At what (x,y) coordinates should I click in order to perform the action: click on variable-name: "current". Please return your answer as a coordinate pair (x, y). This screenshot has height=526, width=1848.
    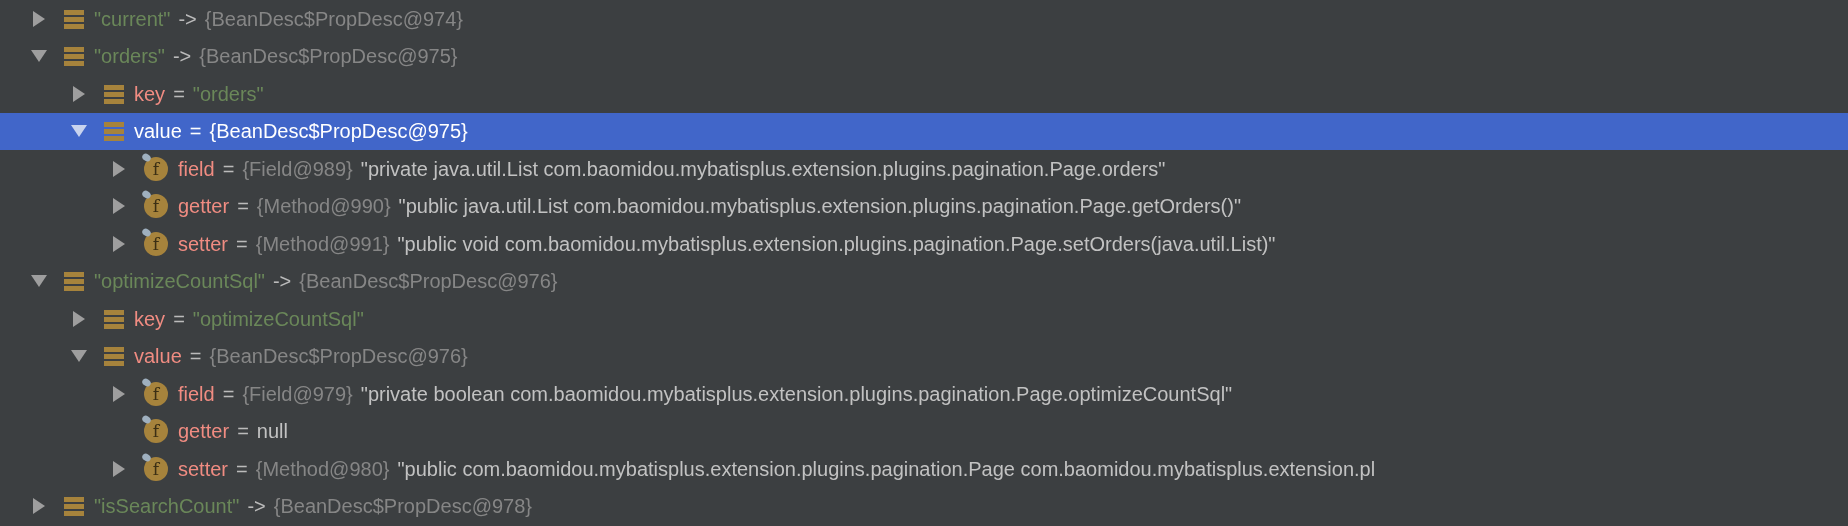
    Looking at the image, I should click on (132, 19).